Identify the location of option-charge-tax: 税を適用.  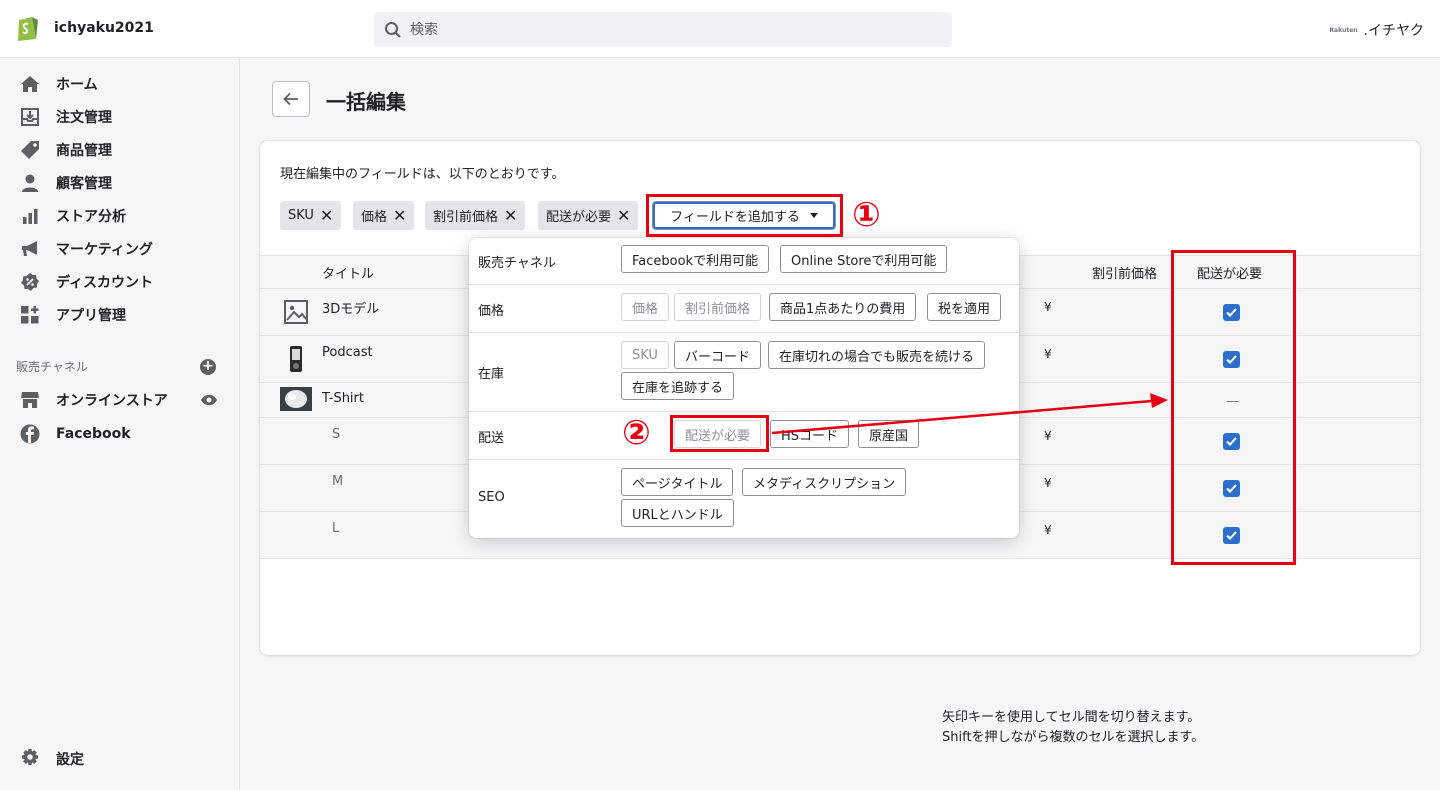
(964, 307).